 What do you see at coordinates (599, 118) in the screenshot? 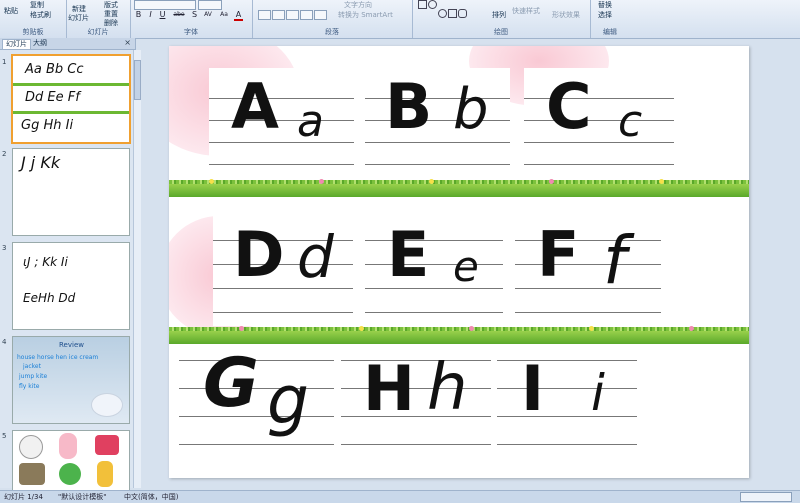
I see `letter-card: C c` at bounding box center [599, 118].